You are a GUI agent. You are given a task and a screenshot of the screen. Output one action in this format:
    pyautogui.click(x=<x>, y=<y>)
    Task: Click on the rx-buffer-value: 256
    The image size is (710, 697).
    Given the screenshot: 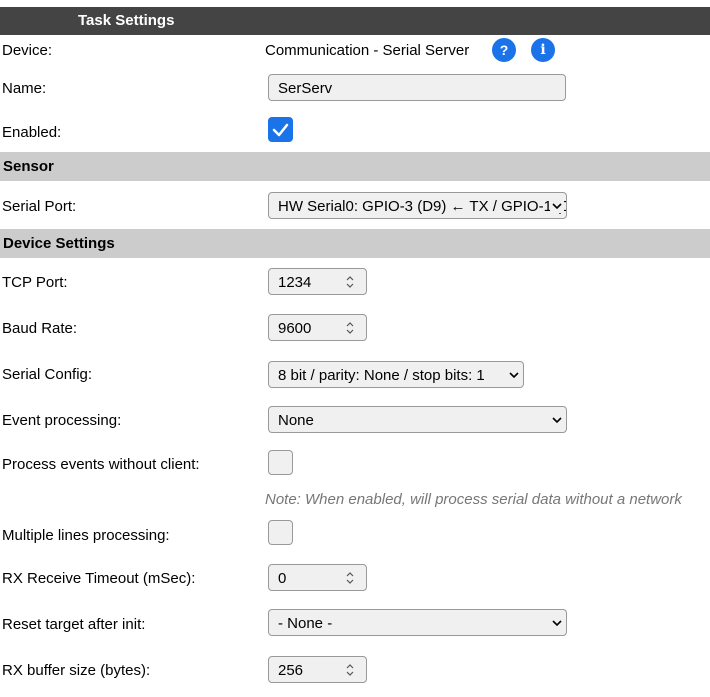 What is the action you would take?
    pyautogui.click(x=291, y=670)
    